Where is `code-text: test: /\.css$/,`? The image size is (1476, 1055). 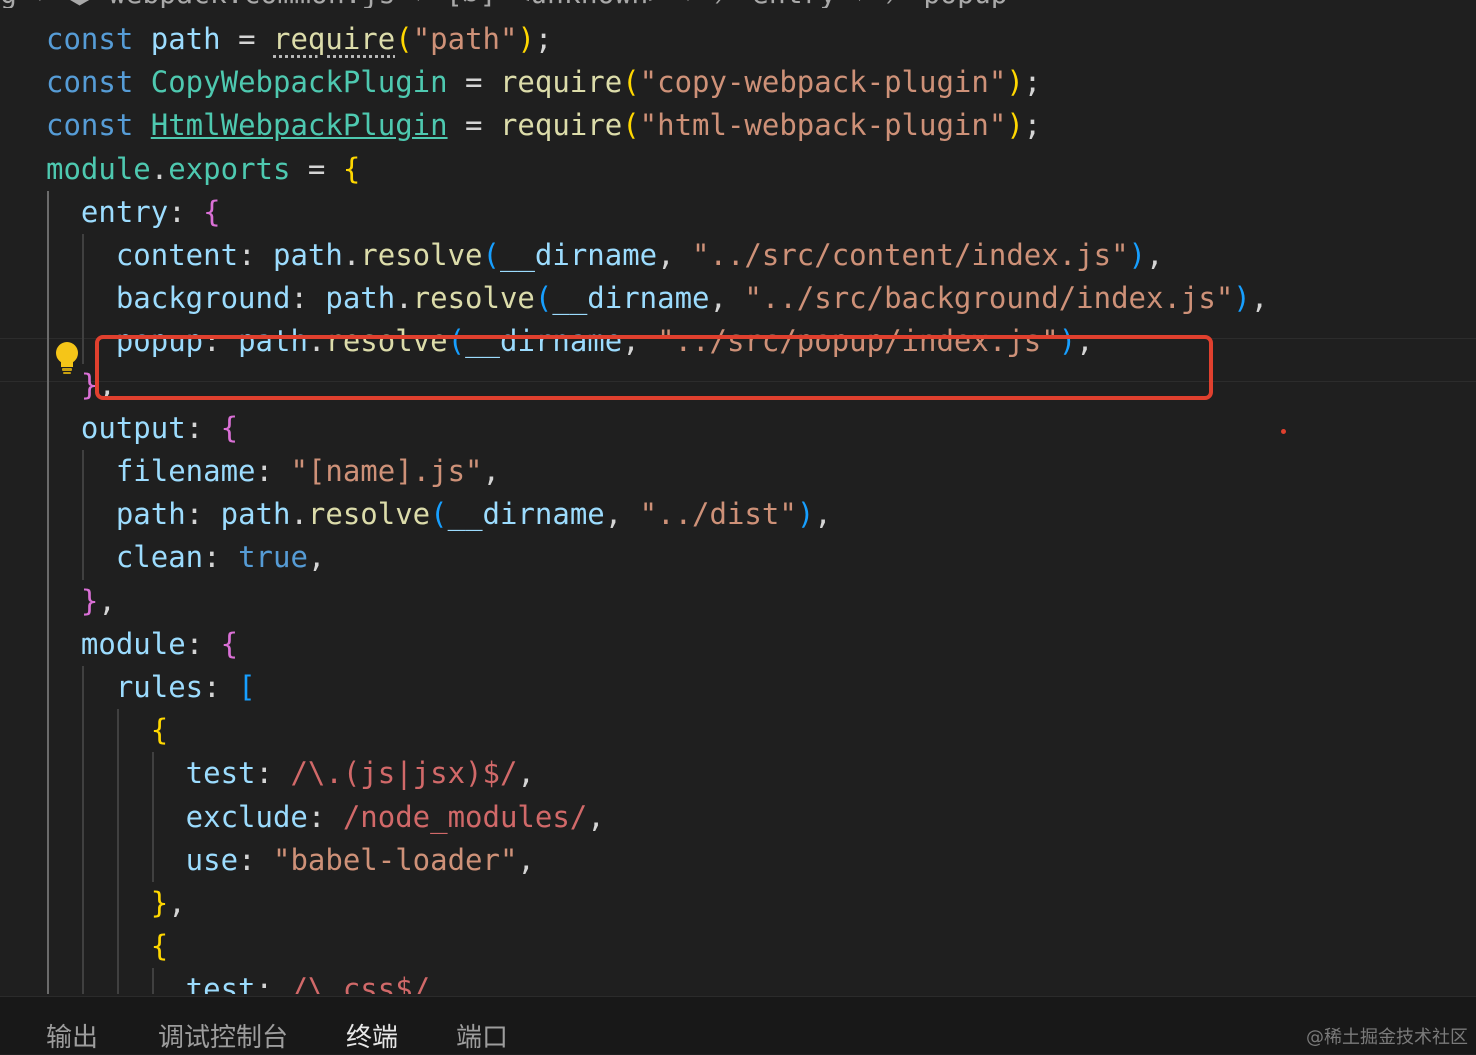
code-text: test: /\.css$/, is located at coordinates (247, 981).